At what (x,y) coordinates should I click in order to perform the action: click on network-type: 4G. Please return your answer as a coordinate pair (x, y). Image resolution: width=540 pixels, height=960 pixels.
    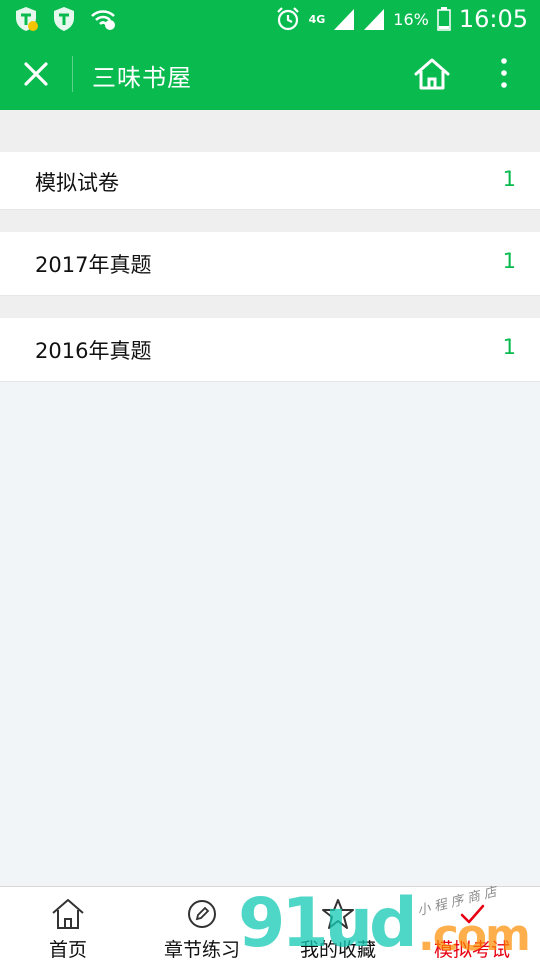
    Looking at the image, I should click on (317, 19).